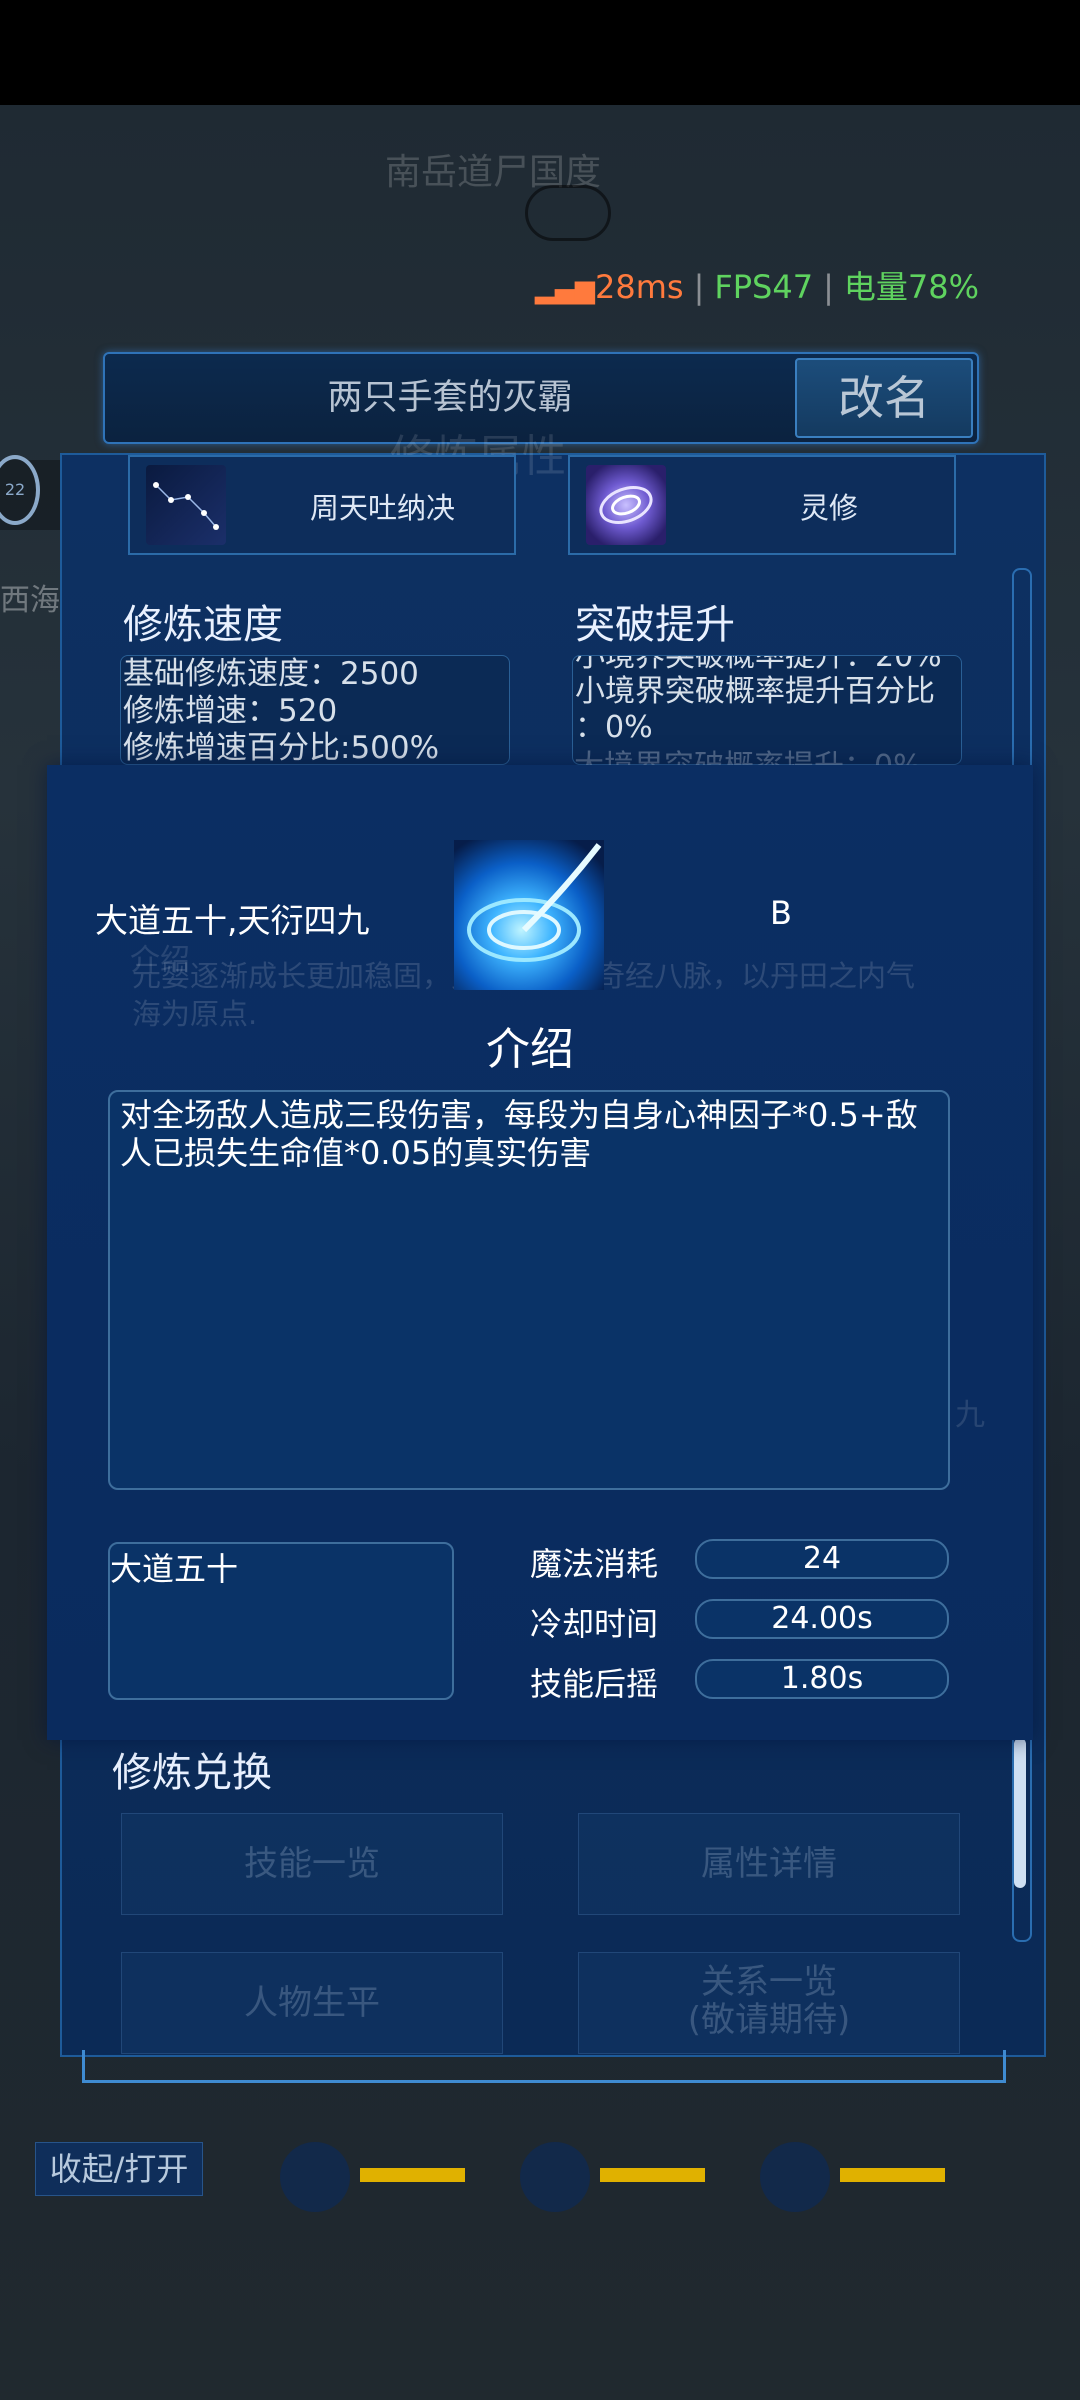 Image resolution: width=1080 pixels, height=2400 pixels. What do you see at coordinates (822, 1679) in the screenshot?
I see `recovery-value: 1.80s` at bounding box center [822, 1679].